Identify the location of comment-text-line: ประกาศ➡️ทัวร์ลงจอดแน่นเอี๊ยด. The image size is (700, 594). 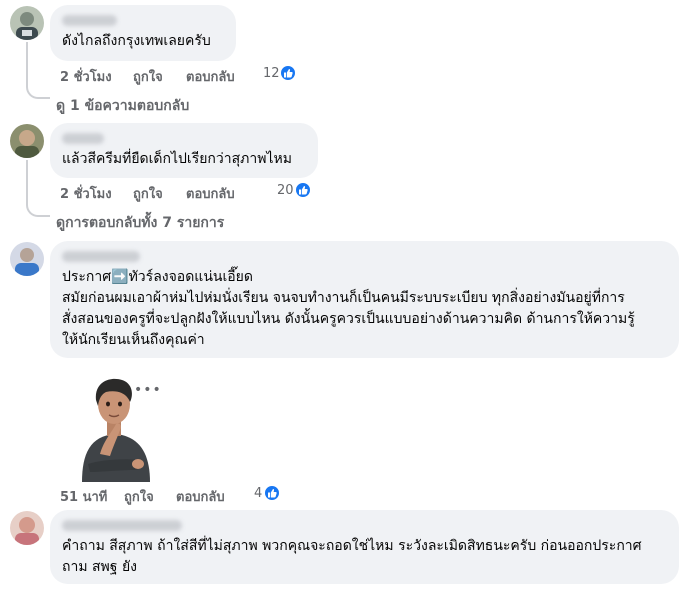
(157, 277).